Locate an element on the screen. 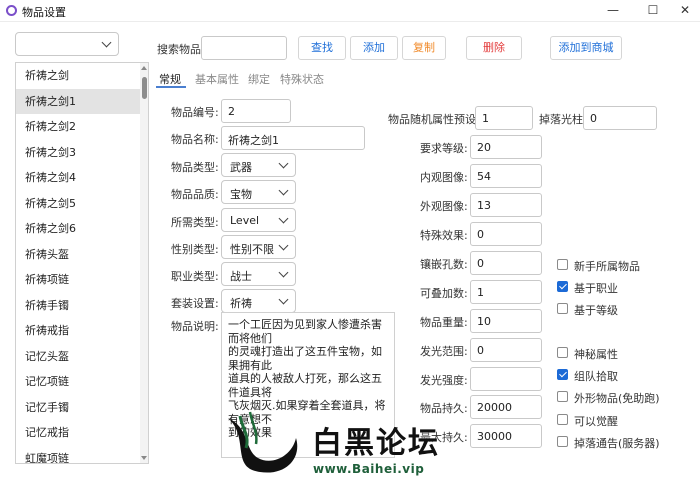 The width and height of the screenshot is (700, 489). gender-type-value: 性别不限 is located at coordinates (252, 249).